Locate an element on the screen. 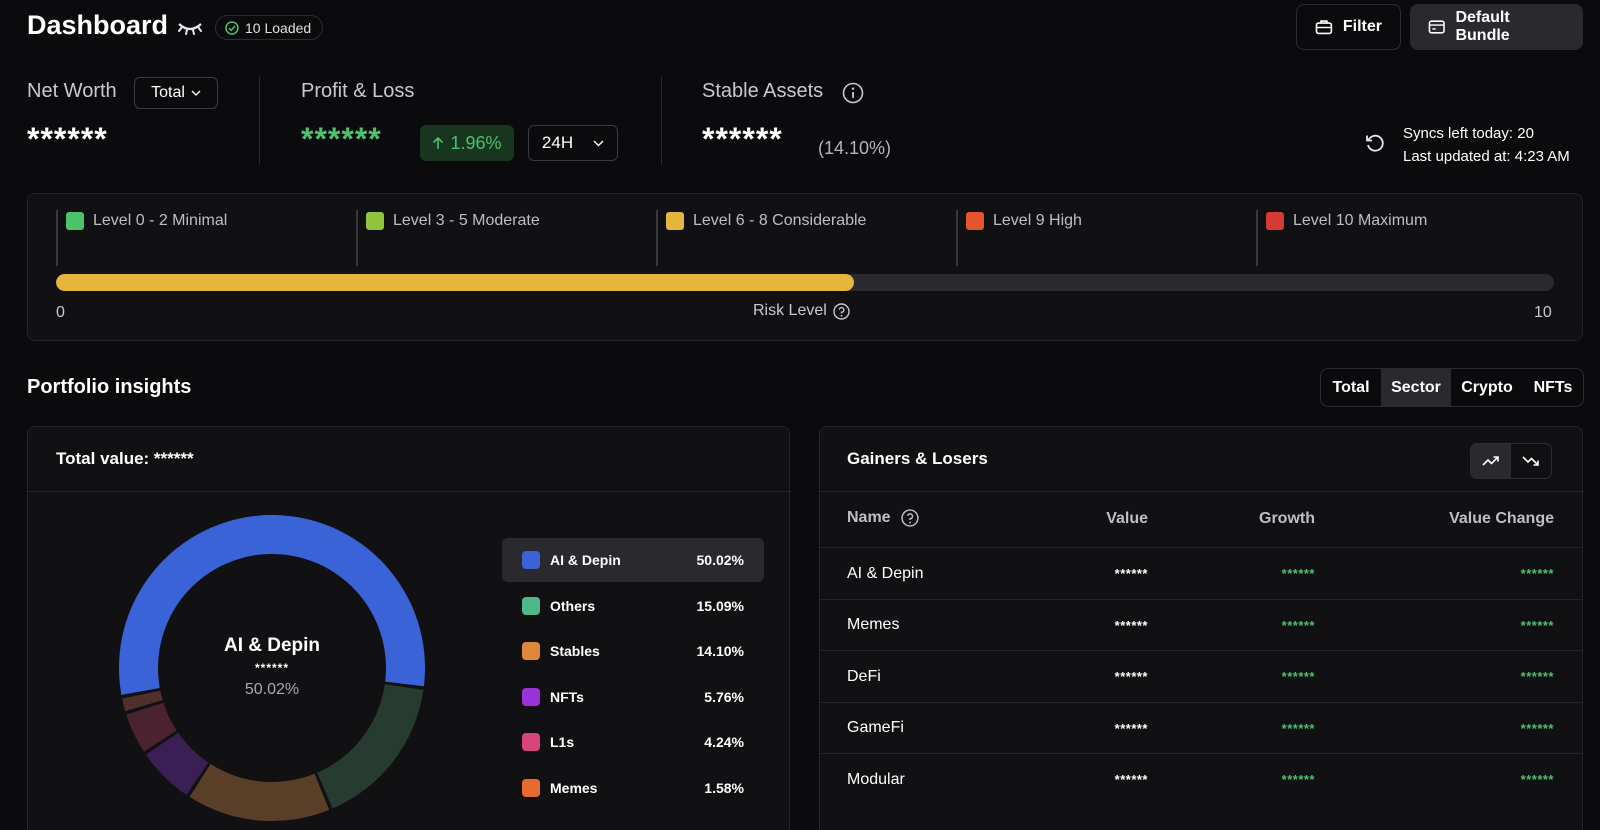 This screenshot has width=1600, height=830. trending-up-icon is located at coordinates (1491, 461).